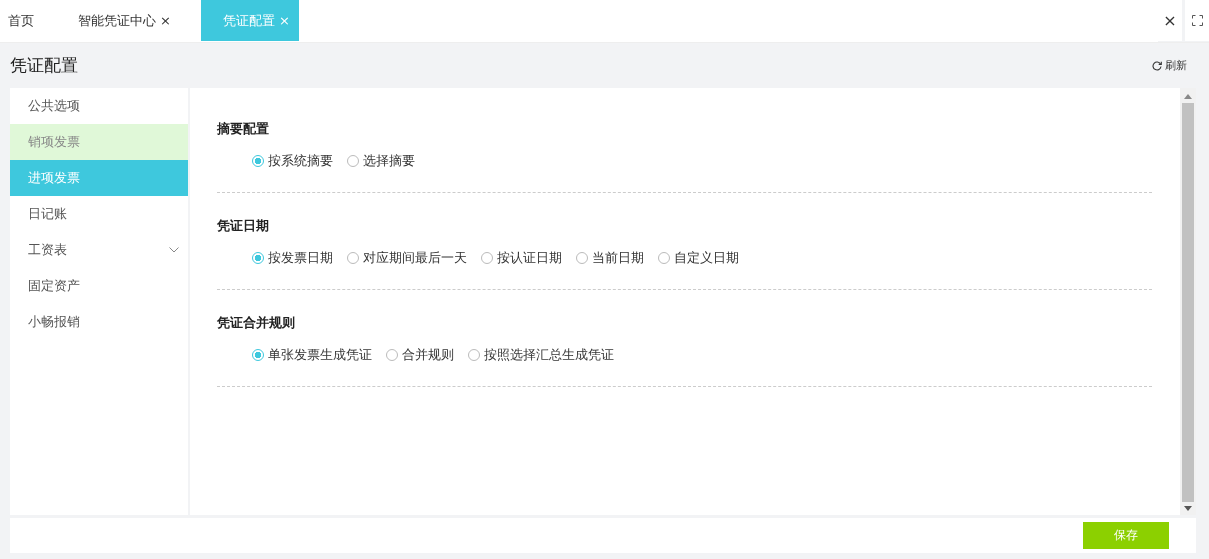 The height and width of the screenshot is (559, 1209). Describe the element at coordinates (99, 106) in the screenshot. I see `sidebar-item: 公共选项` at that location.